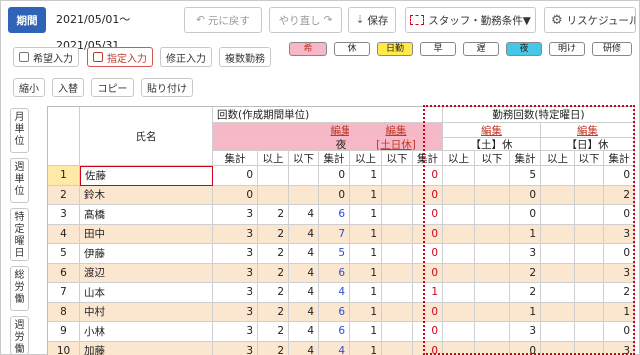  What do you see at coordinates (120, 57) in the screenshot?
I see `designated-input-toggle: 指定入力` at bounding box center [120, 57].